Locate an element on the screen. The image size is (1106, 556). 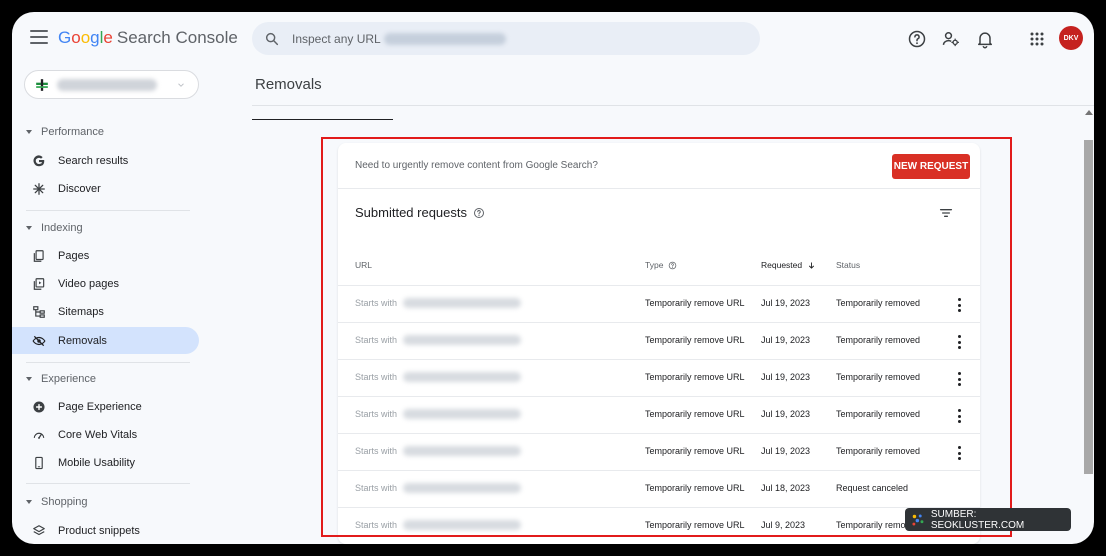
sidebar-item-video-pages: Video pages is located at coordinates (105, 283).